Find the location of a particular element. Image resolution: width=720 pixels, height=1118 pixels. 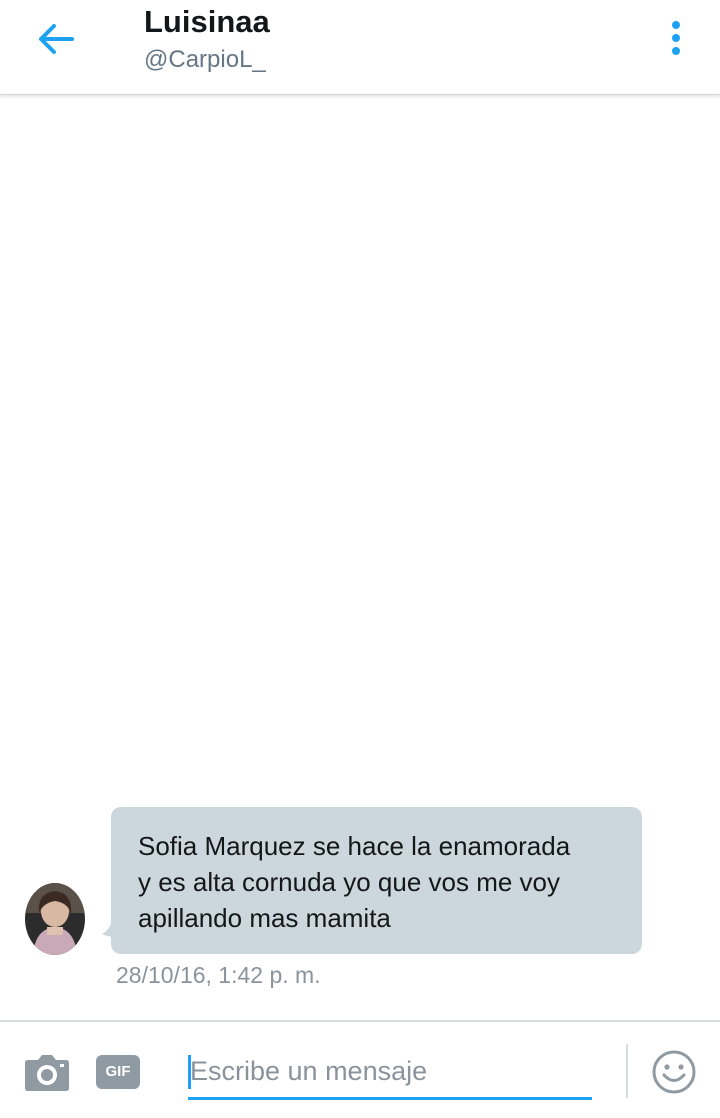

sender-avatar is located at coordinates (55, 919).